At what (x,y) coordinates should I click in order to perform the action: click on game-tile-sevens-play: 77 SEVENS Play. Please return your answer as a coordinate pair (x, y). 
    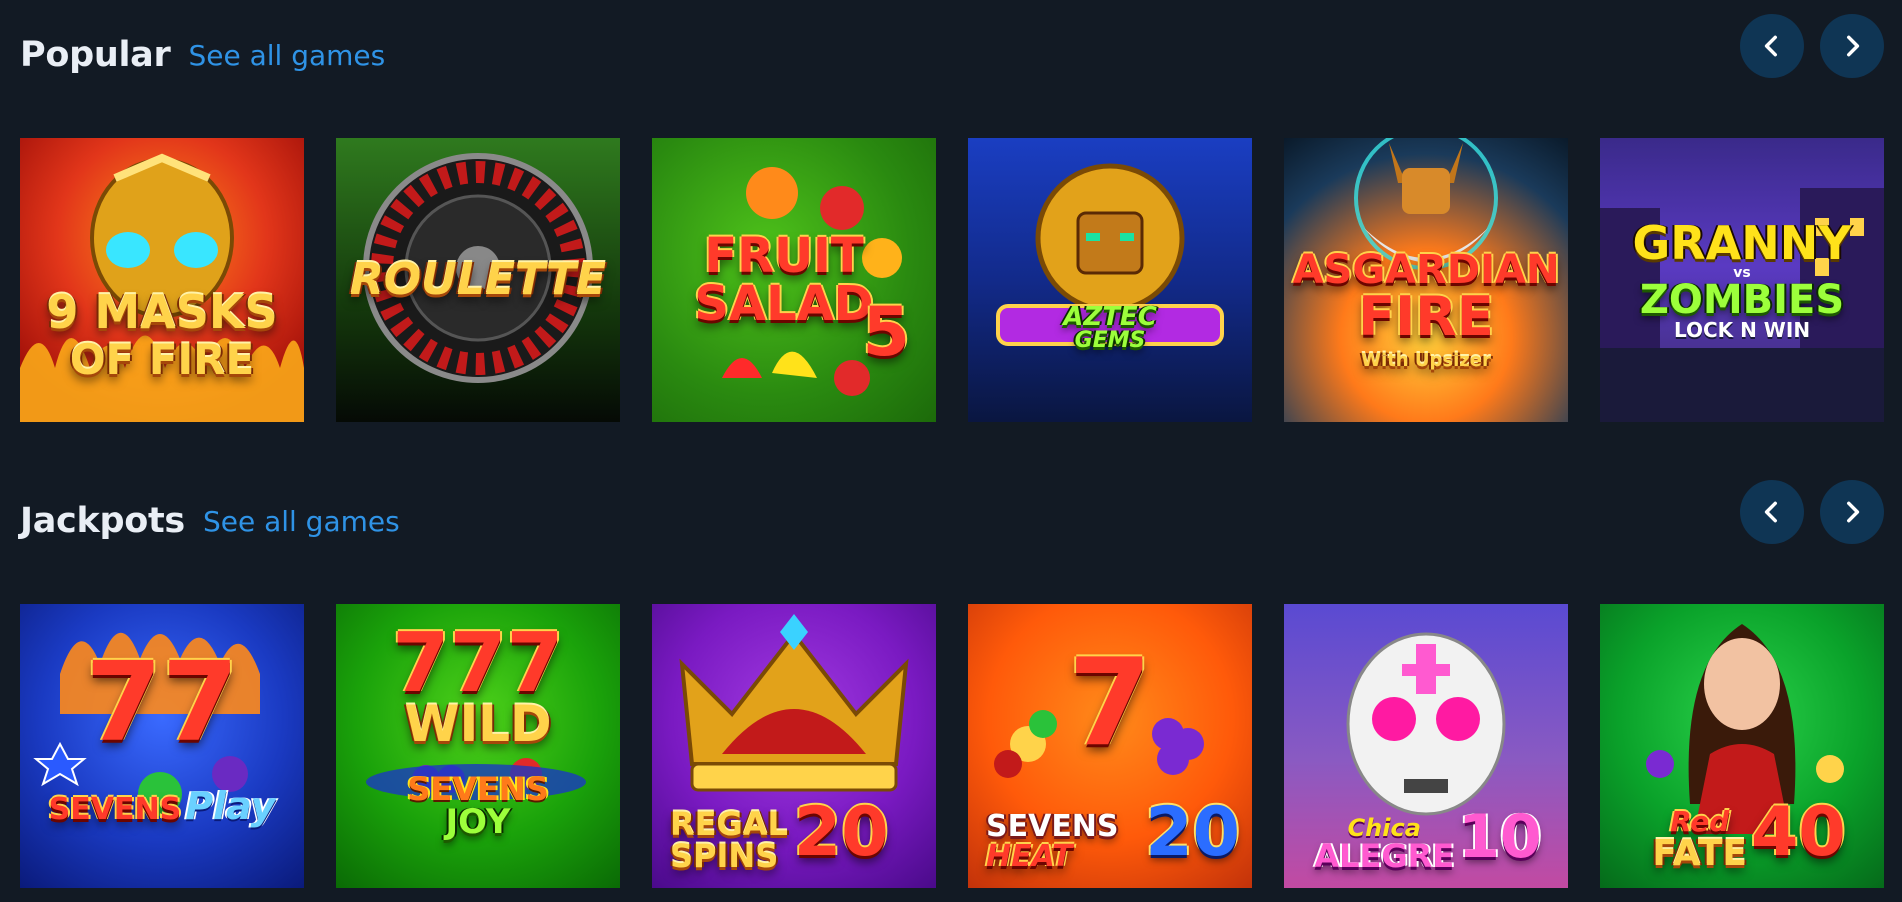
    Looking at the image, I should click on (162, 746).